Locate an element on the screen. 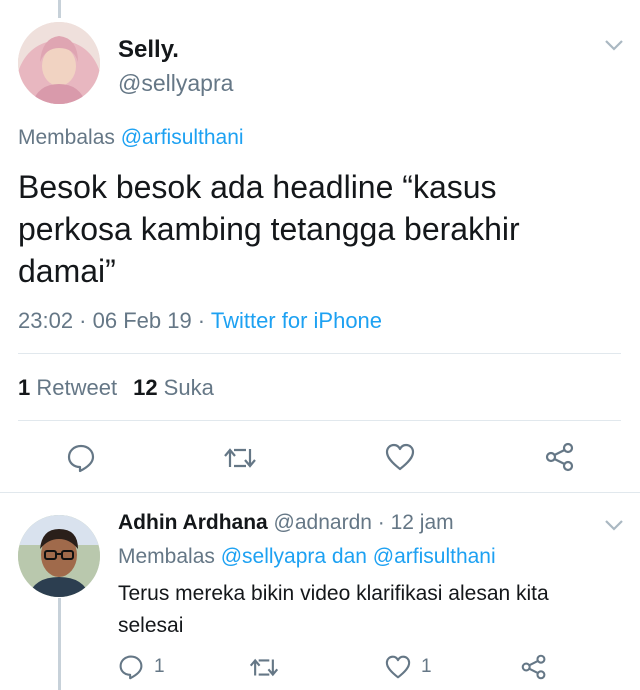 This screenshot has width=640, height=690. thread-line-top is located at coordinates (59, 9).